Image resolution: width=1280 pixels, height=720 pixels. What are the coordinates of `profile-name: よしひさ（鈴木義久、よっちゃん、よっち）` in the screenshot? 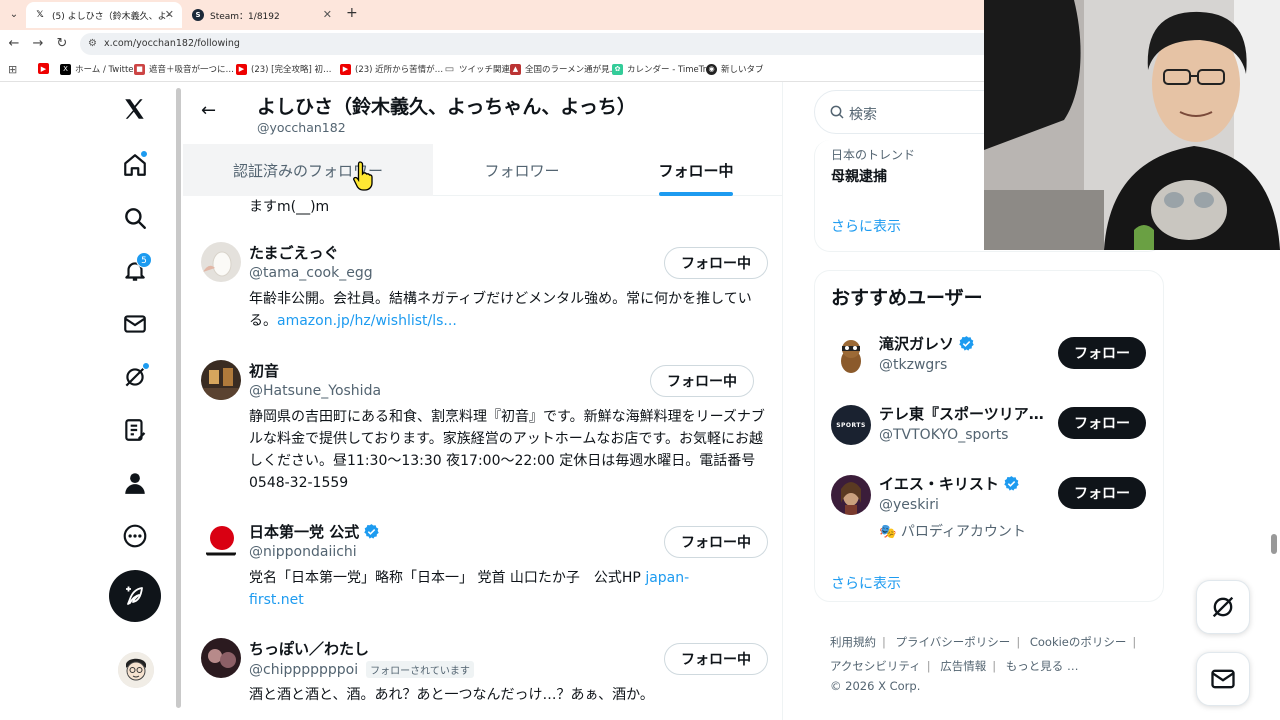 It's located at (446, 107).